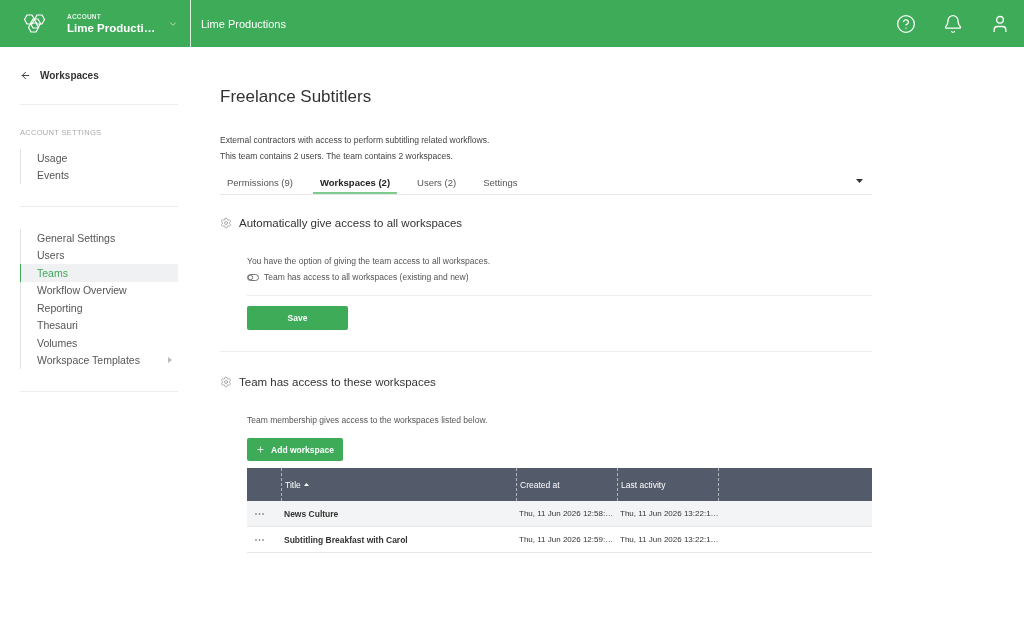 Image resolution: width=1024 pixels, height=629 pixels. I want to click on page-description: External contractors with access to perform subtitling related workflows., so click(355, 140).